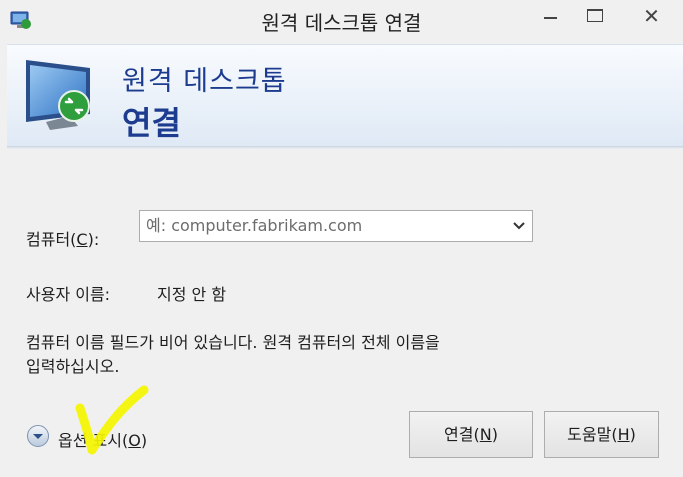  I want to click on close-button: ✕, so click(651, 17).